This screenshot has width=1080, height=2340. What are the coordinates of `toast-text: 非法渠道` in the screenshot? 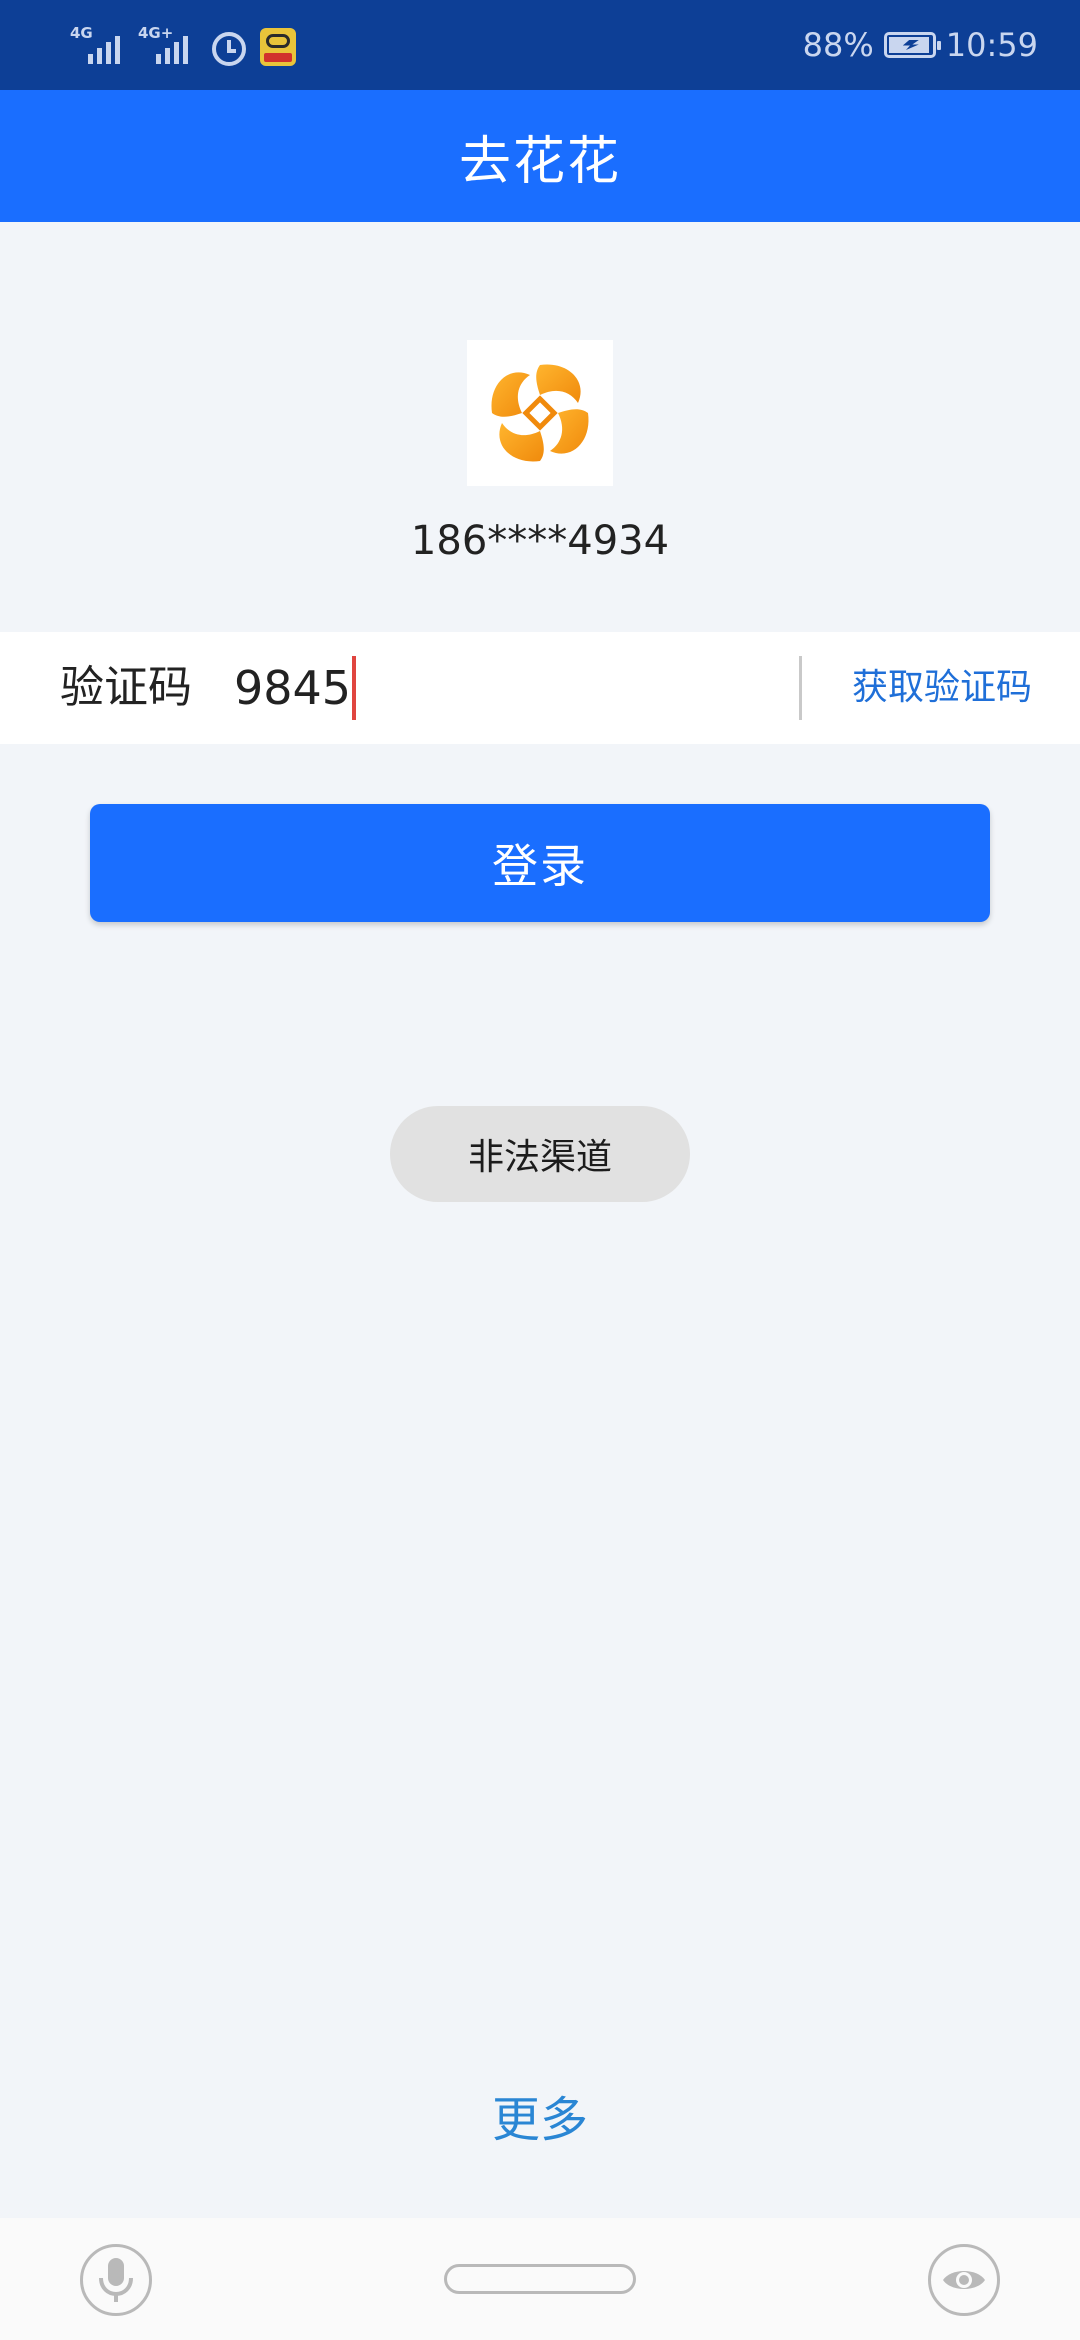 It's located at (539, 1157).